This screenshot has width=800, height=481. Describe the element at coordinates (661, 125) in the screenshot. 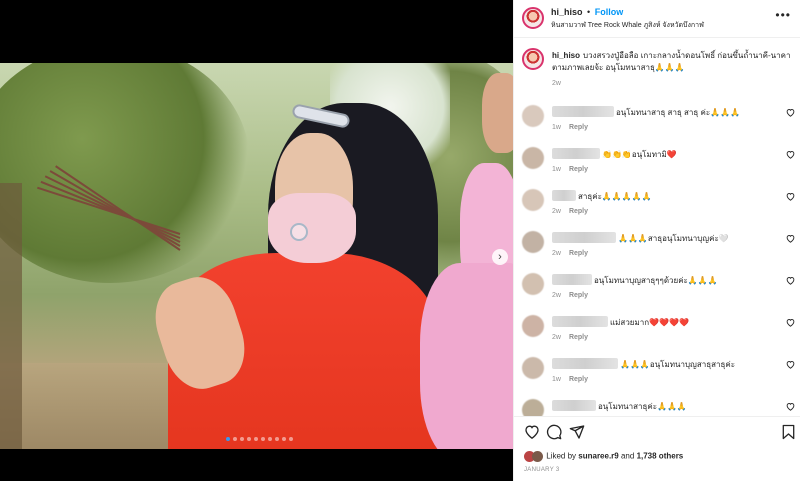

I see `comment-row: อนุโมทนาสาธุ สาธุ สาธุ ค่ะ🙏🙏🙏 1w Reply` at that location.